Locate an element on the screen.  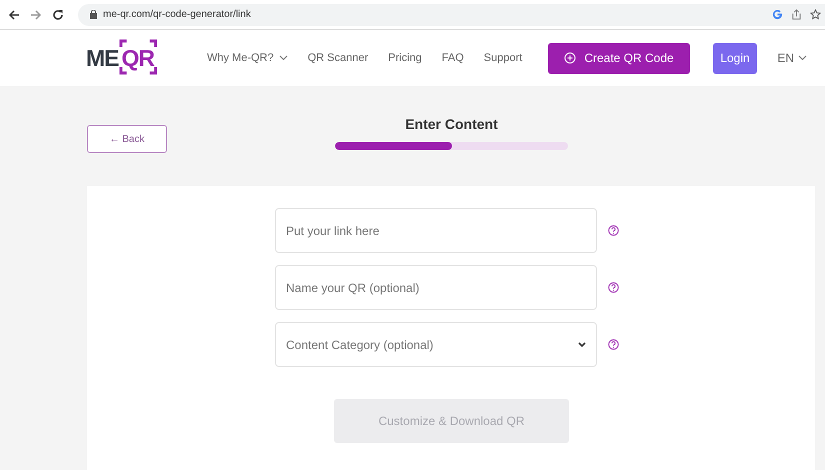
nav-link: Support is located at coordinates (503, 58).